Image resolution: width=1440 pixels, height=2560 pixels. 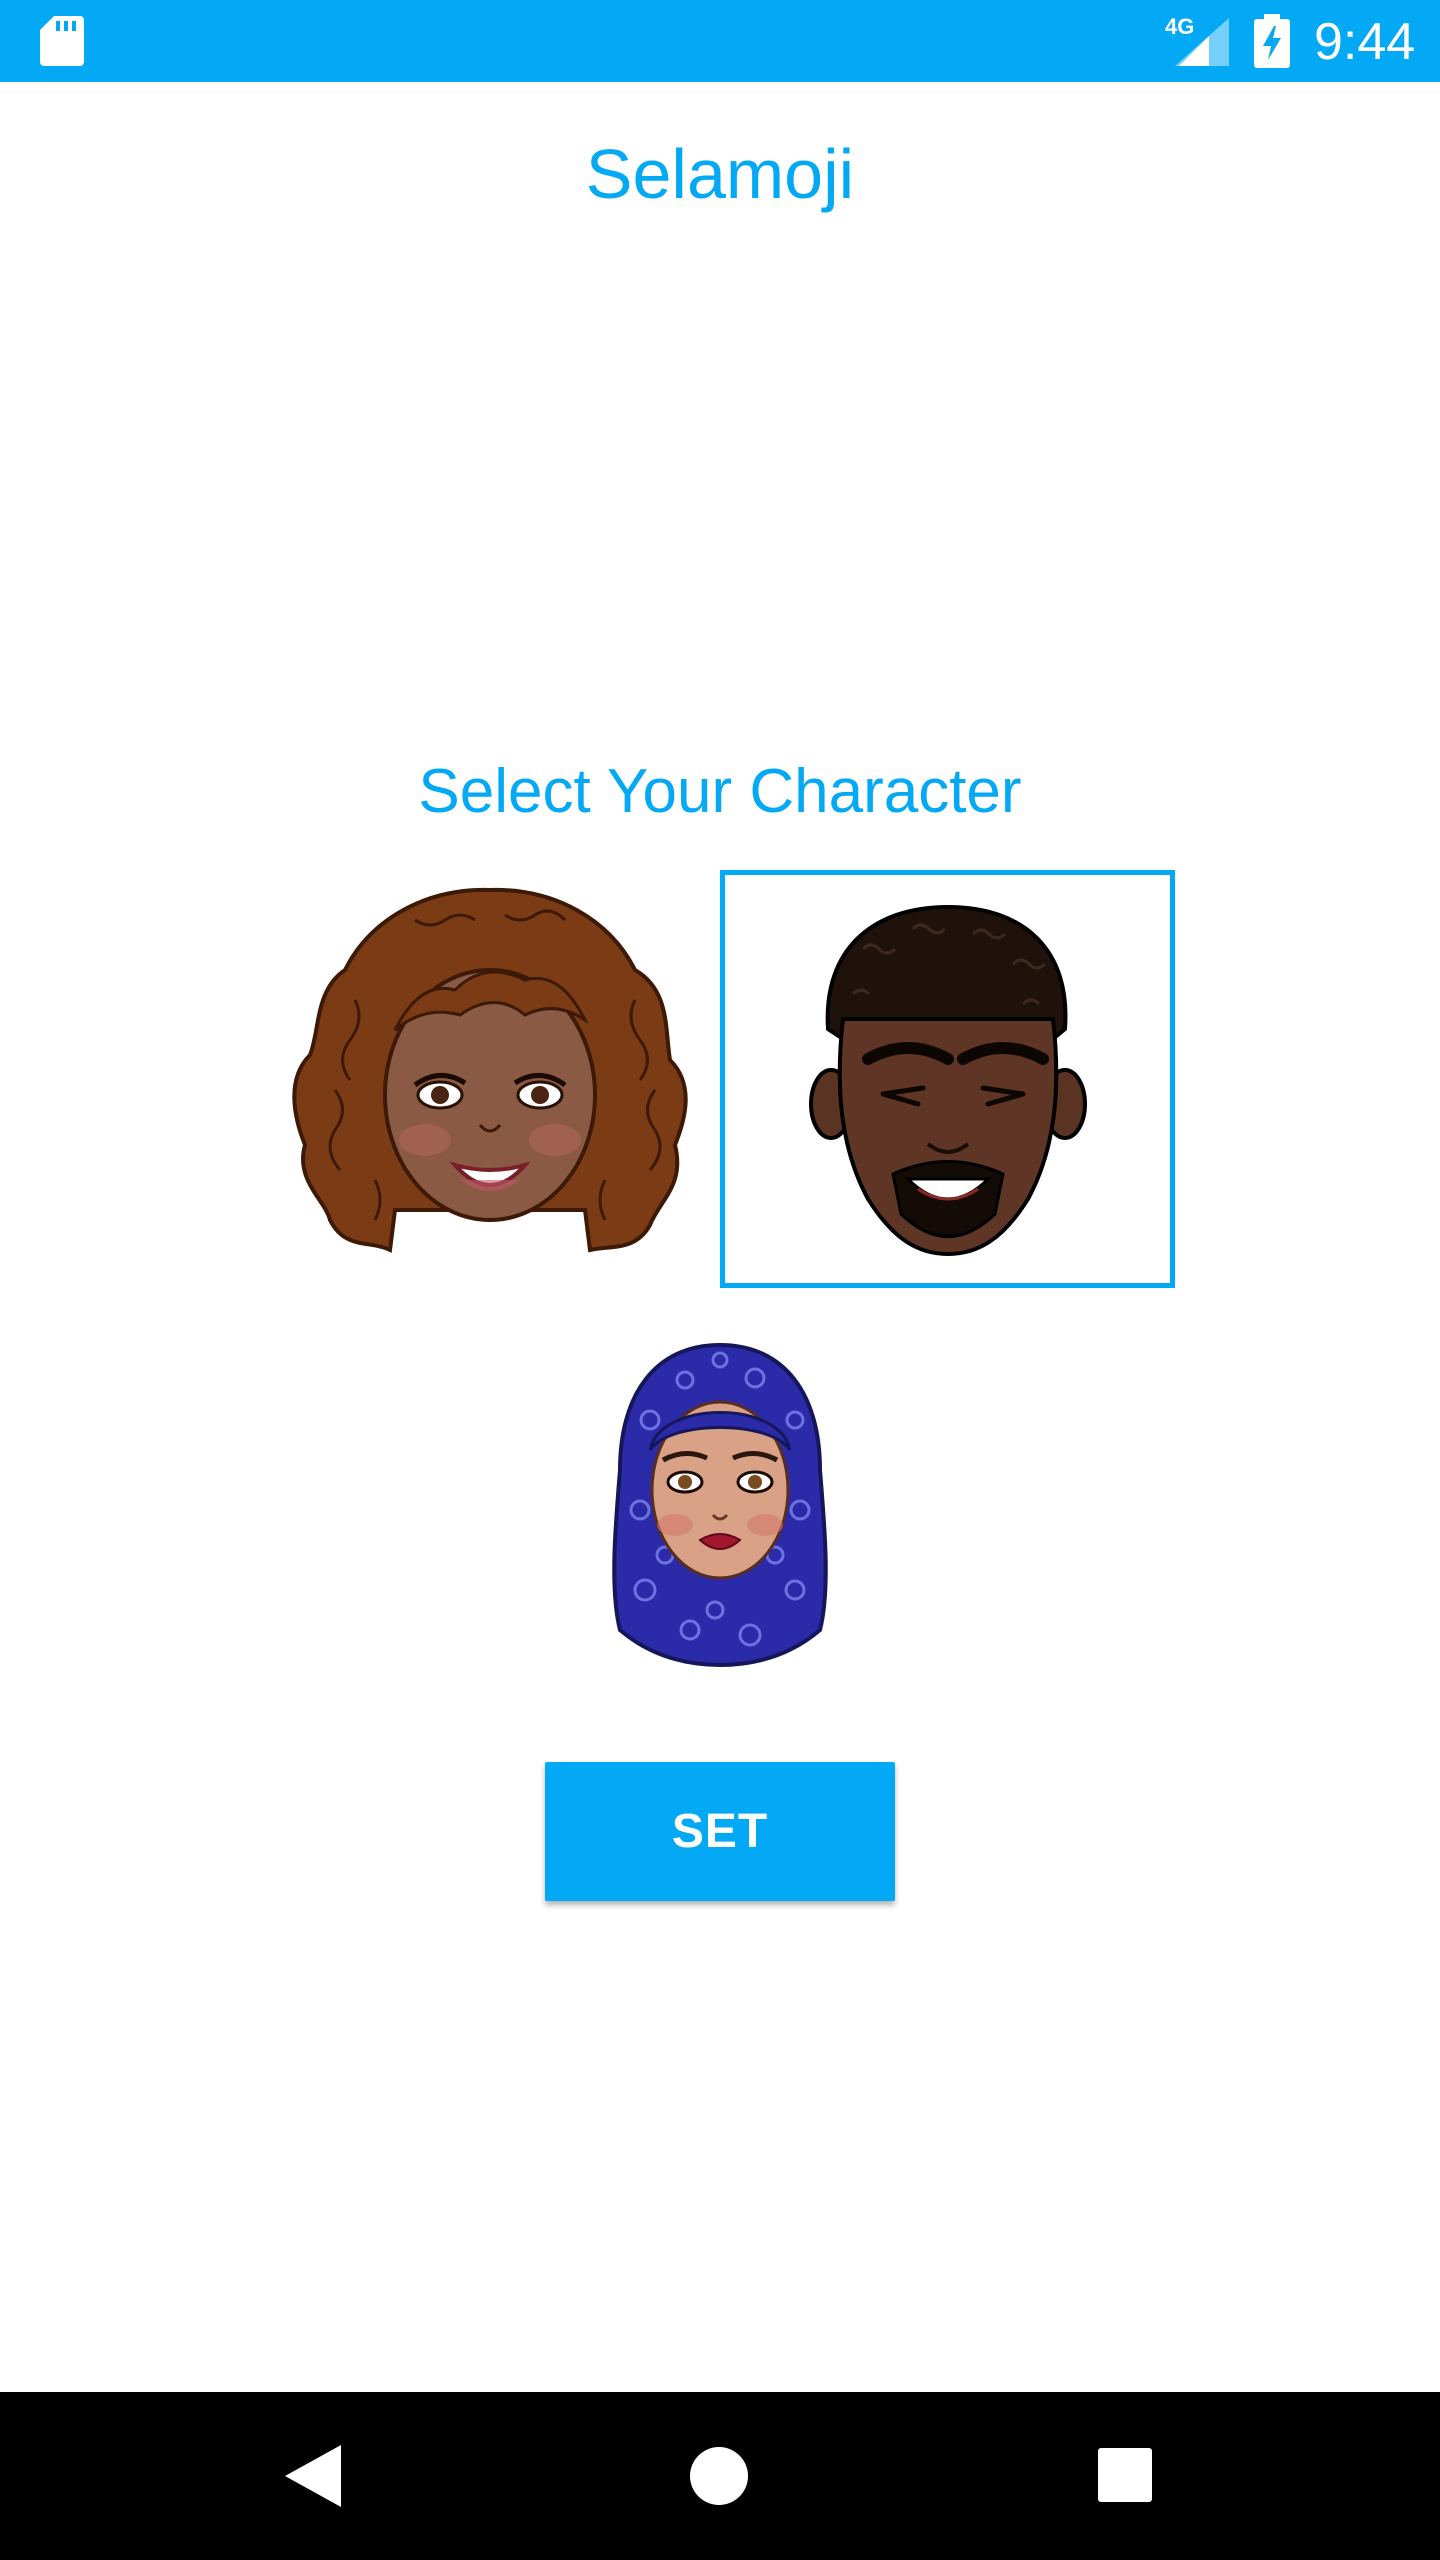 I want to click on character-option-hijab-woman, so click(x=720, y=1505).